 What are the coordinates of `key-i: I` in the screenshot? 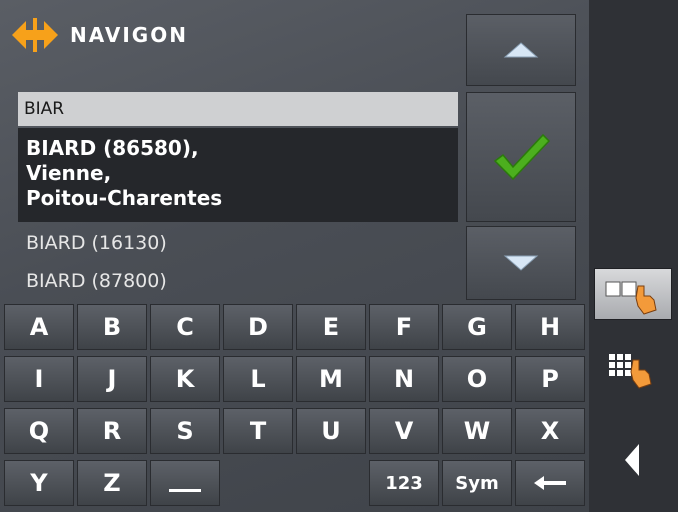 It's located at (39, 379).